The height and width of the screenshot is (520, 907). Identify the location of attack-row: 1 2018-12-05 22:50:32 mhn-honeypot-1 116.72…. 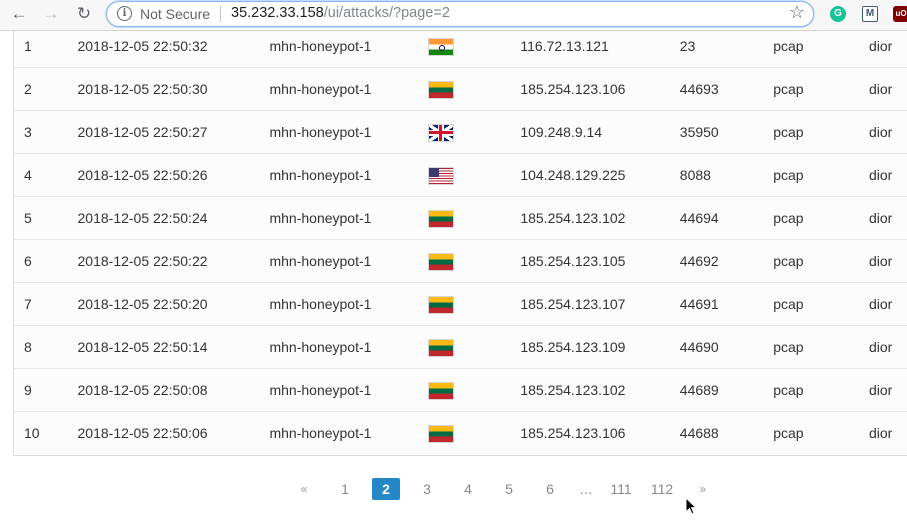
(460, 49).